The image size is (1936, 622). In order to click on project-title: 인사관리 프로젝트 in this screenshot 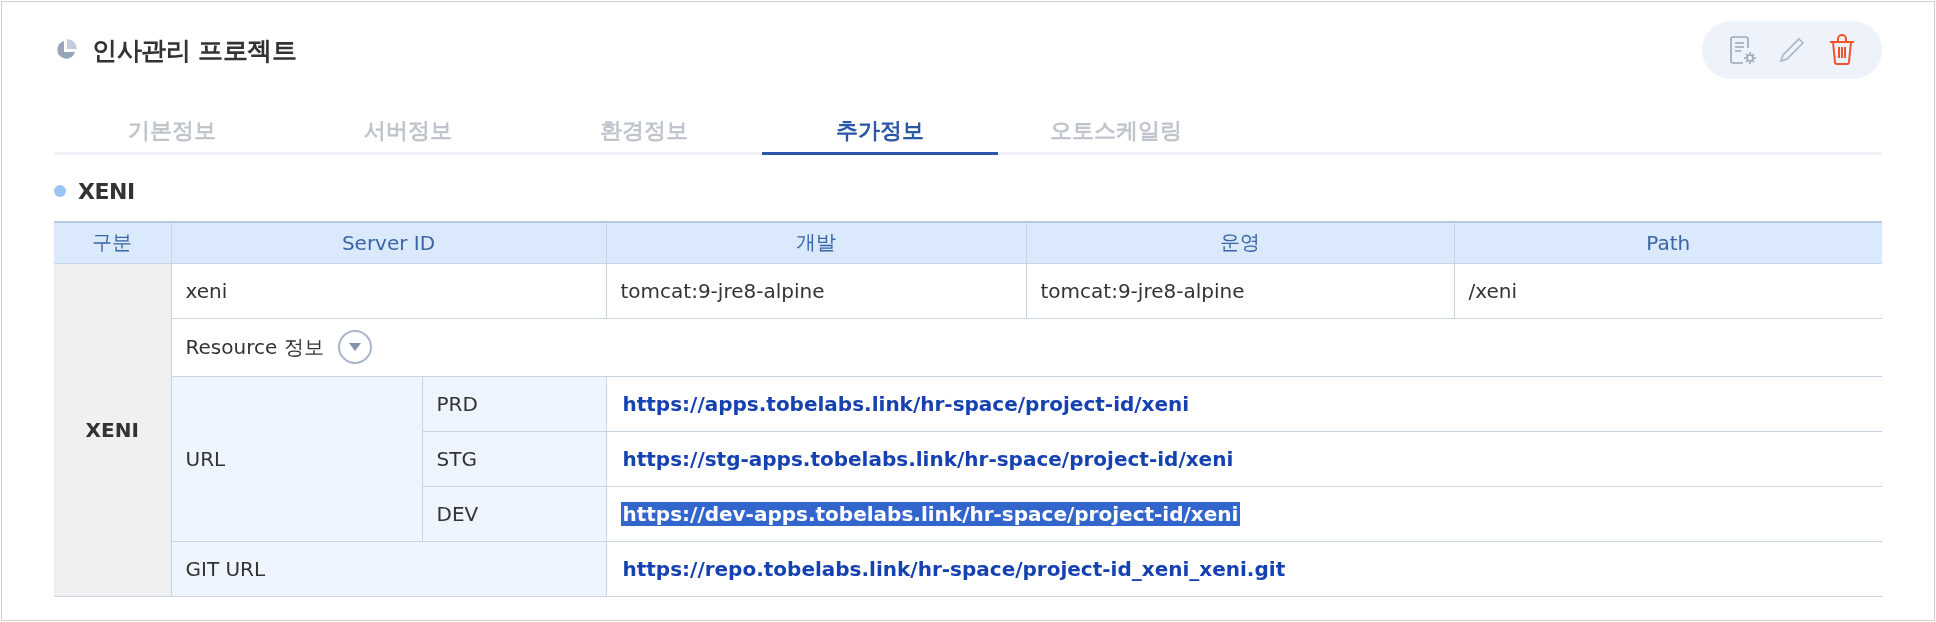, I will do `click(194, 50)`.